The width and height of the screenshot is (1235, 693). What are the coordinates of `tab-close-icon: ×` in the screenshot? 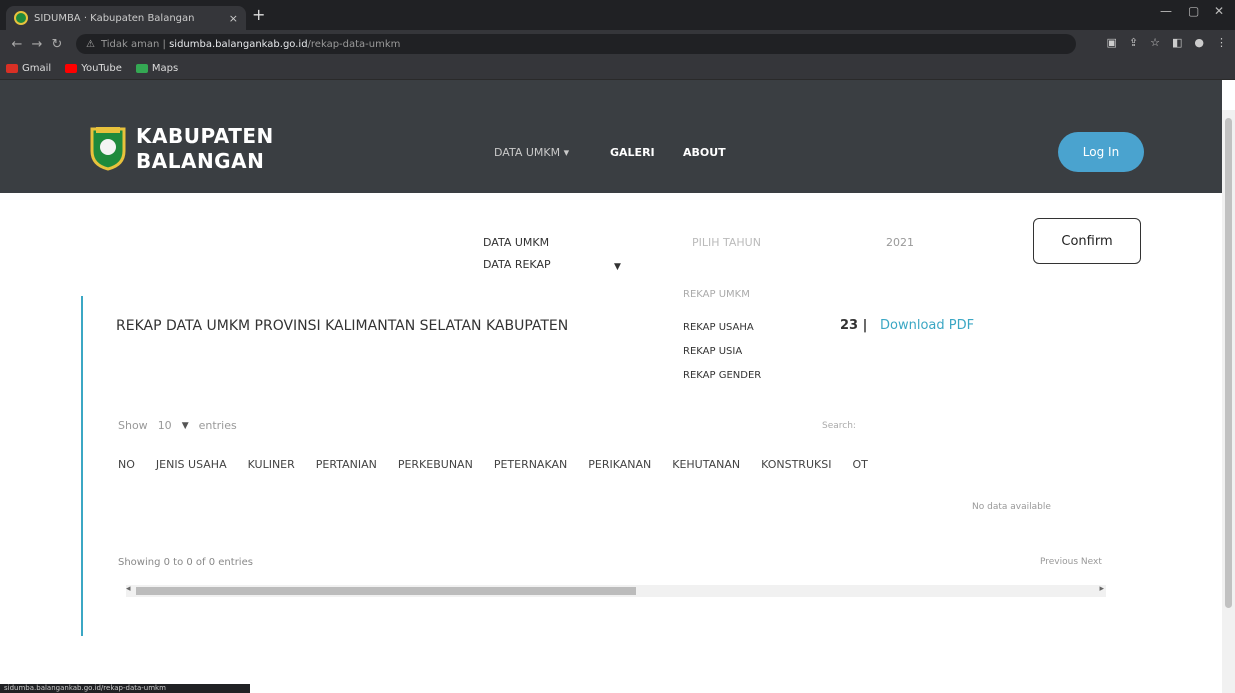 It's located at (233, 18).